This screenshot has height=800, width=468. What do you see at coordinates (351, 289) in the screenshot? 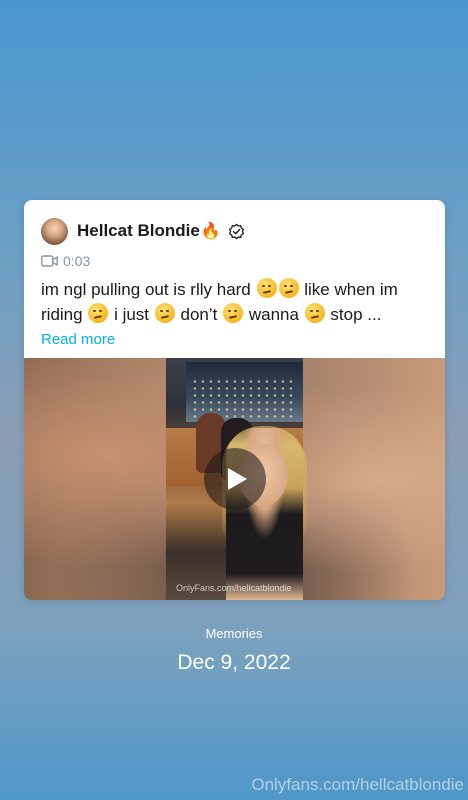
I see `caption-text: like when im` at bounding box center [351, 289].